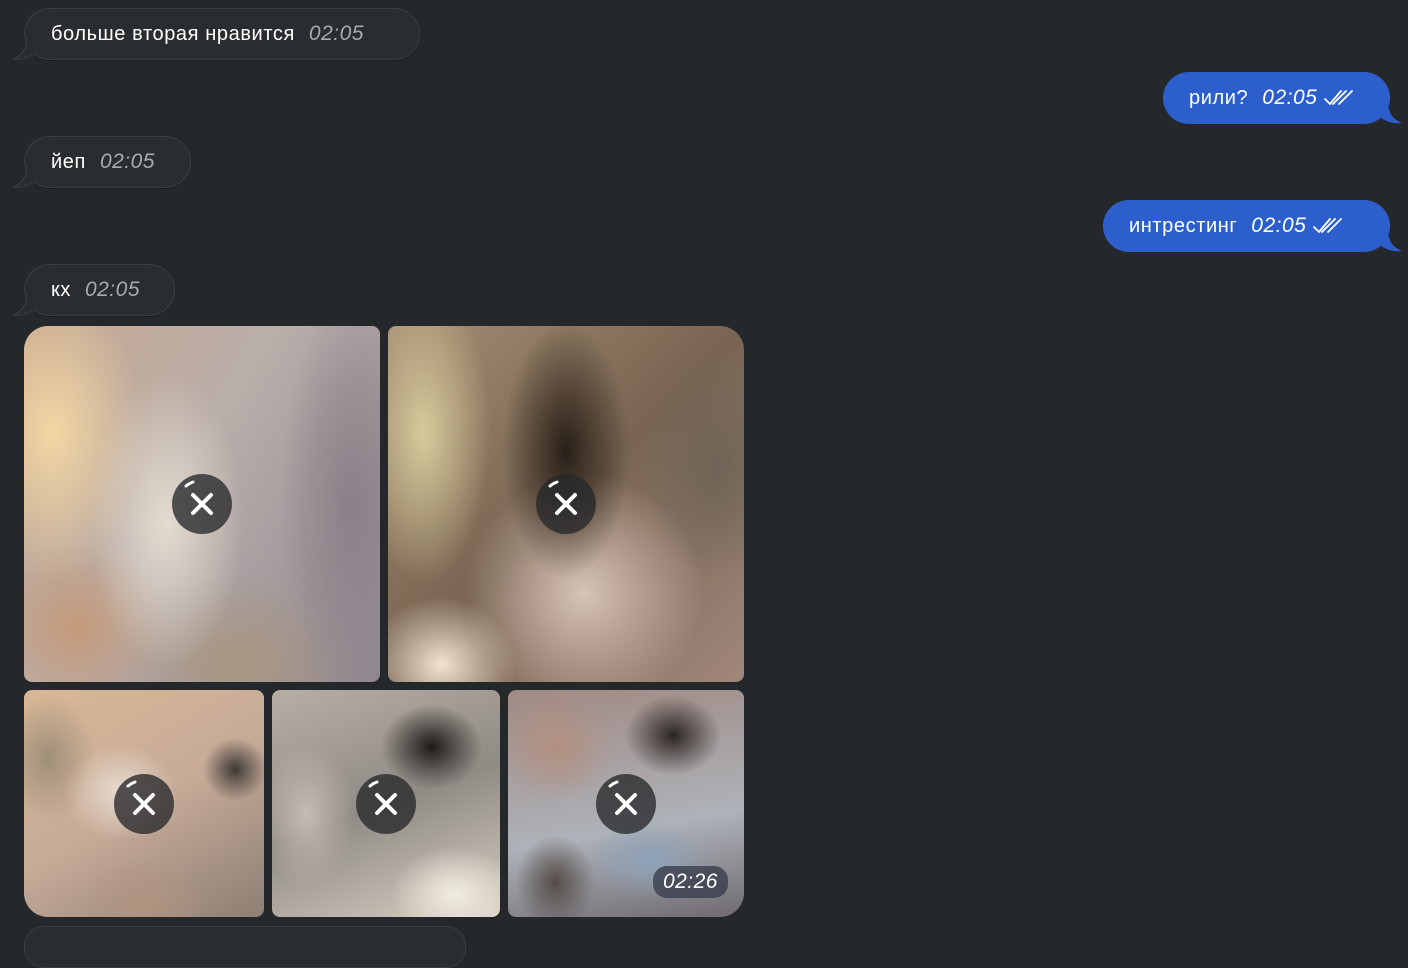  I want to click on incoming-message-partial, so click(245, 947).